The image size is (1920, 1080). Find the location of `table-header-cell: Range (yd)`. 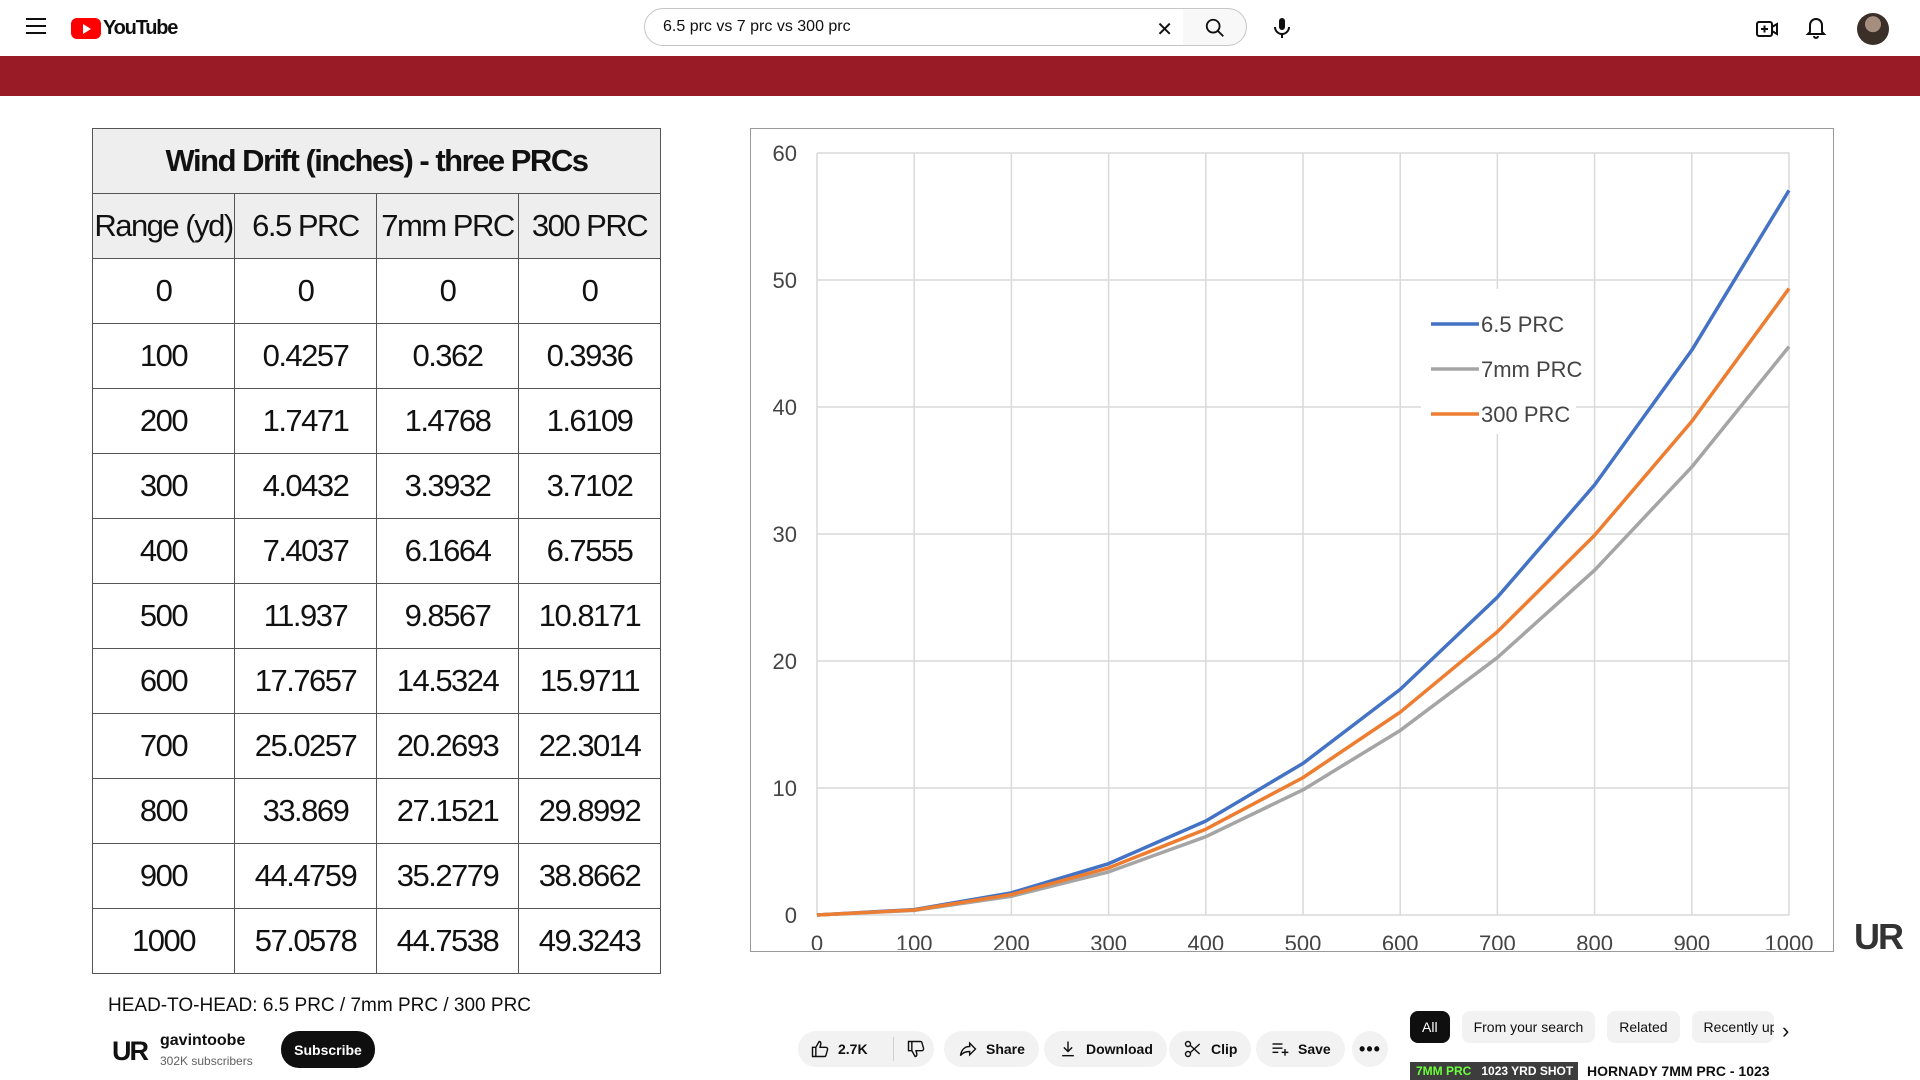

table-header-cell: Range (yd) is located at coordinates (163, 226).